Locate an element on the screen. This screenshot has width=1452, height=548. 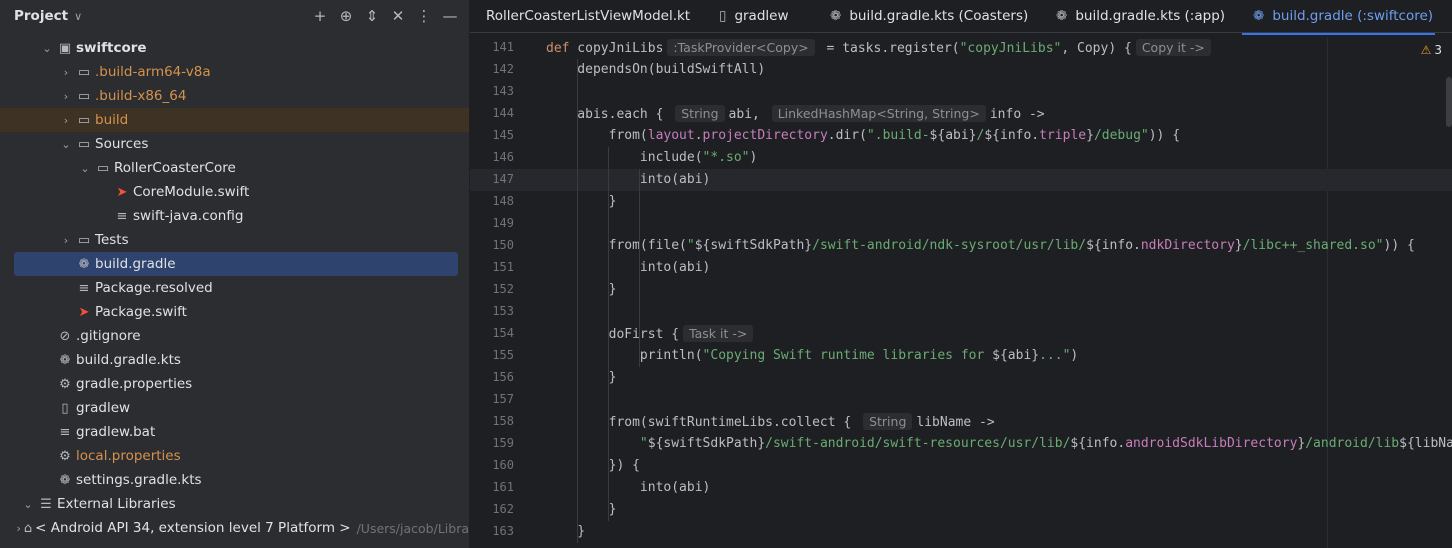
tree-item: ≡ gradlew.bat is located at coordinates (234, 432).